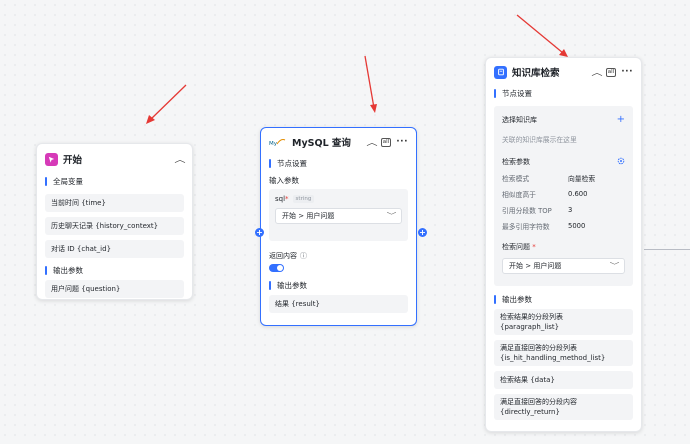 The width and height of the screenshot is (690, 444). What do you see at coordinates (516, 162) in the screenshot?
I see `search-params-label: 检索参数` at bounding box center [516, 162].